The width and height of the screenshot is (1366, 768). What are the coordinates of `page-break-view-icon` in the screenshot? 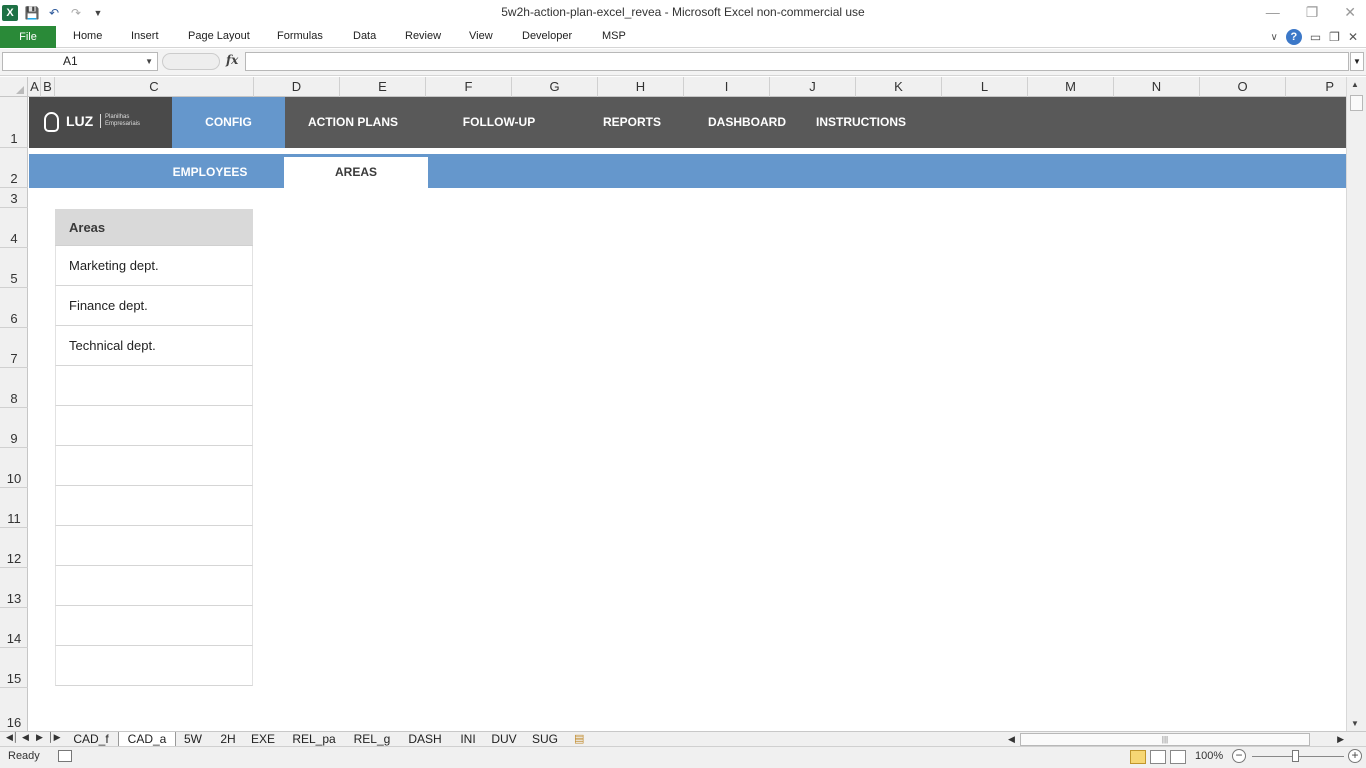 It's located at (1178, 757).